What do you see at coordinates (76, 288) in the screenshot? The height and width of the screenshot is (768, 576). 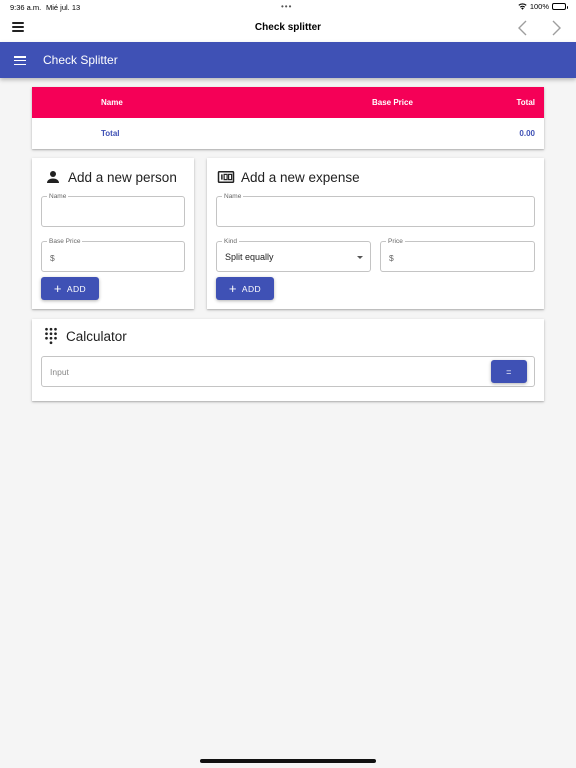 I see `add-person-button-label: ADD` at bounding box center [76, 288].